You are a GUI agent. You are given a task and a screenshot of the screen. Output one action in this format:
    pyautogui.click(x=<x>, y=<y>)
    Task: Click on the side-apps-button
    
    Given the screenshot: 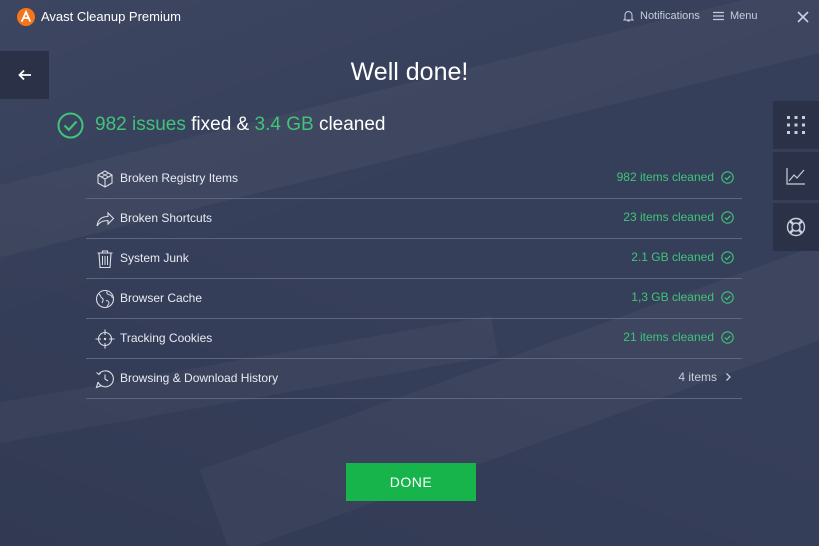 What is the action you would take?
    pyautogui.click(x=796, y=125)
    